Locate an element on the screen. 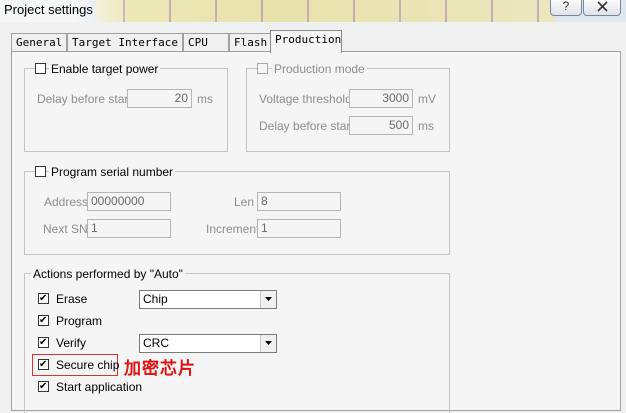 This screenshot has height=413, width=626. title-bar: Project settings ? is located at coordinates (313, 11).